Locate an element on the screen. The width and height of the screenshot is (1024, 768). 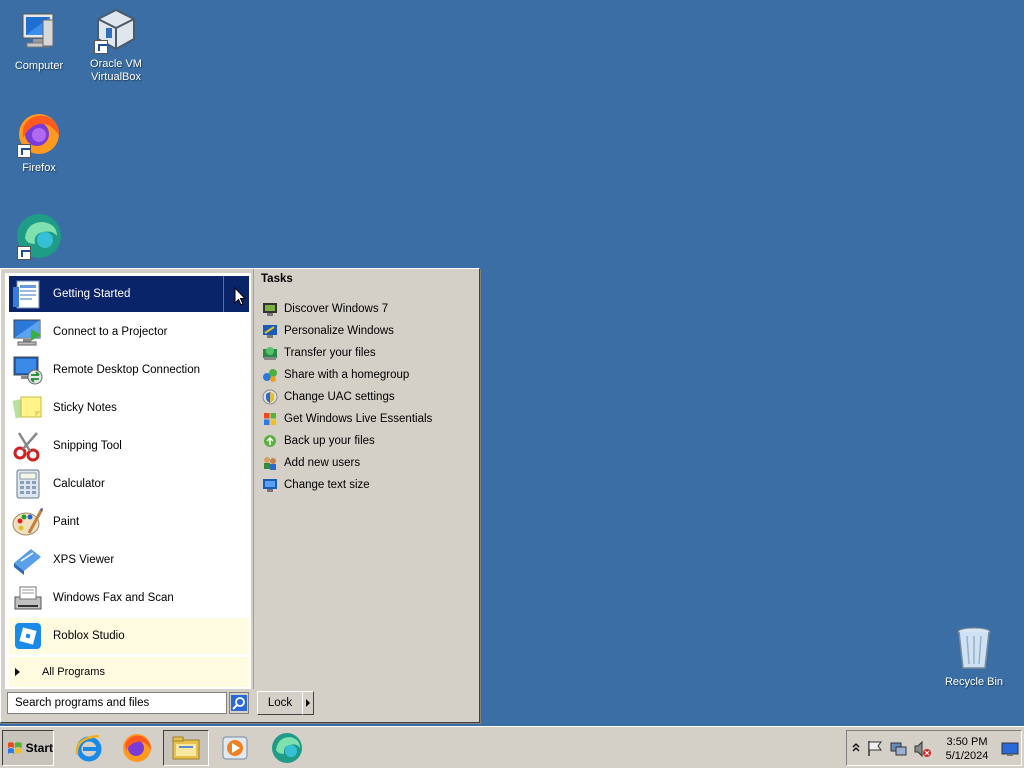
search-input: Search programs and files is located at coordinates (117, 703).